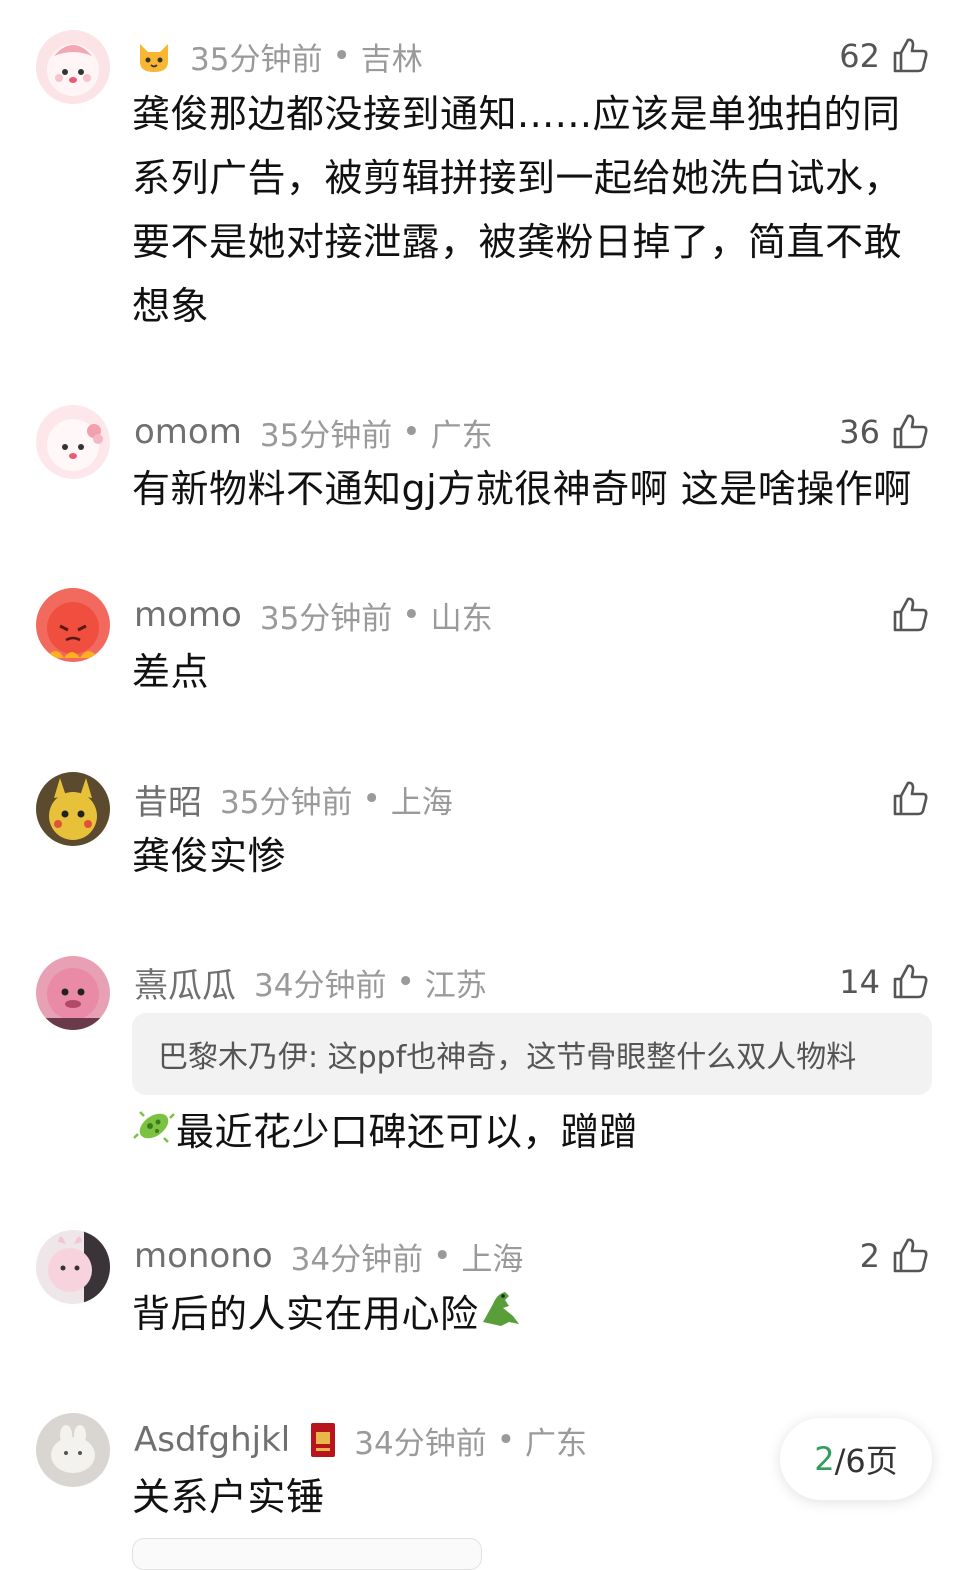 The height and width of the screenshot is (1570, 970). Describe the element at coordinates (507, 1057) in the screenshot. I see `quoted-reply-text: 巴黎木乃伊: 这ppf也神奇，这节骨眼整什么双人物料` at that location.